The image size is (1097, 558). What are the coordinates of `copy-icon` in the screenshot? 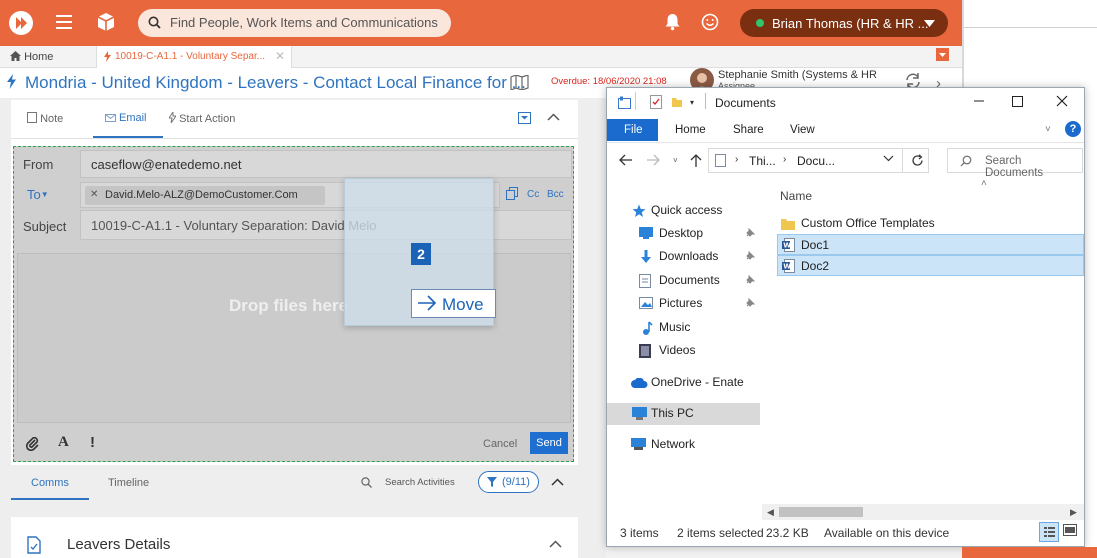 It's located at (512, 193).